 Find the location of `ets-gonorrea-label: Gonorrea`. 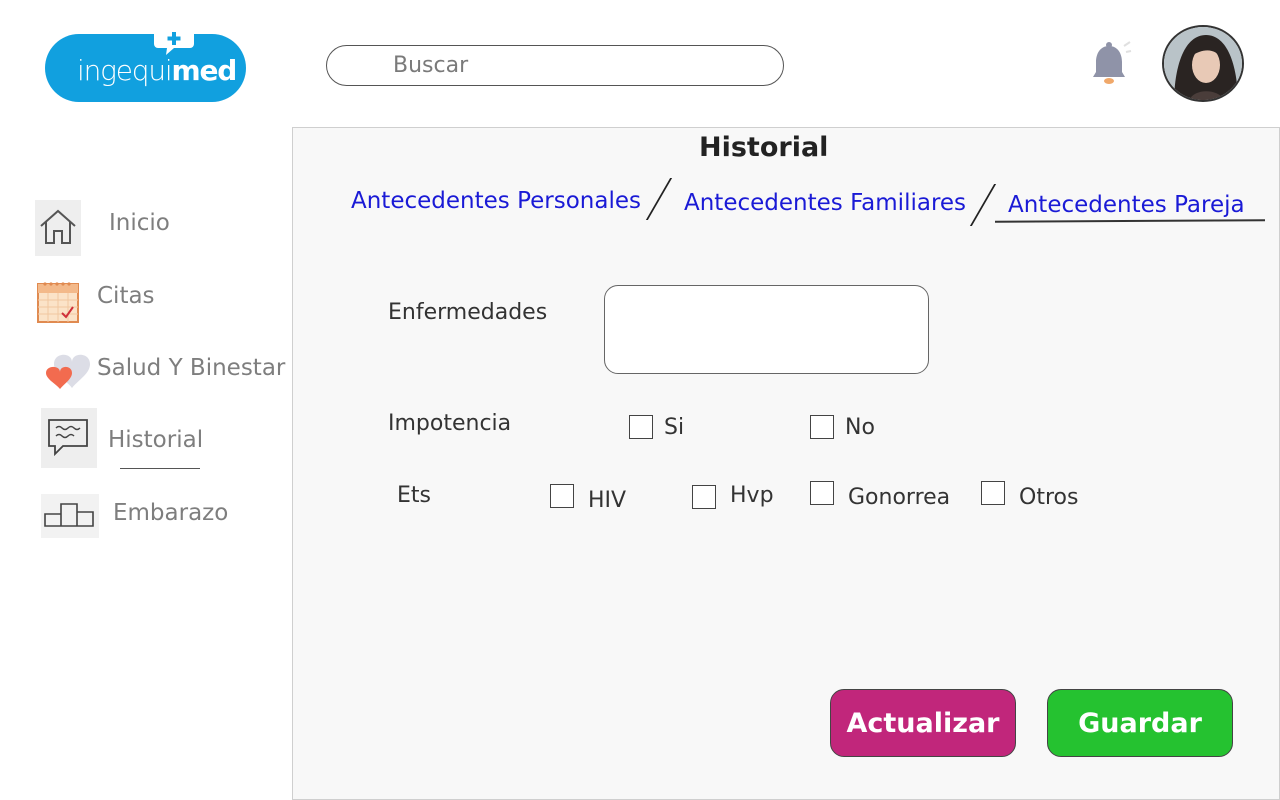

ets-gonorrea-label: Gonorrea is located at coordinates (899, 497).